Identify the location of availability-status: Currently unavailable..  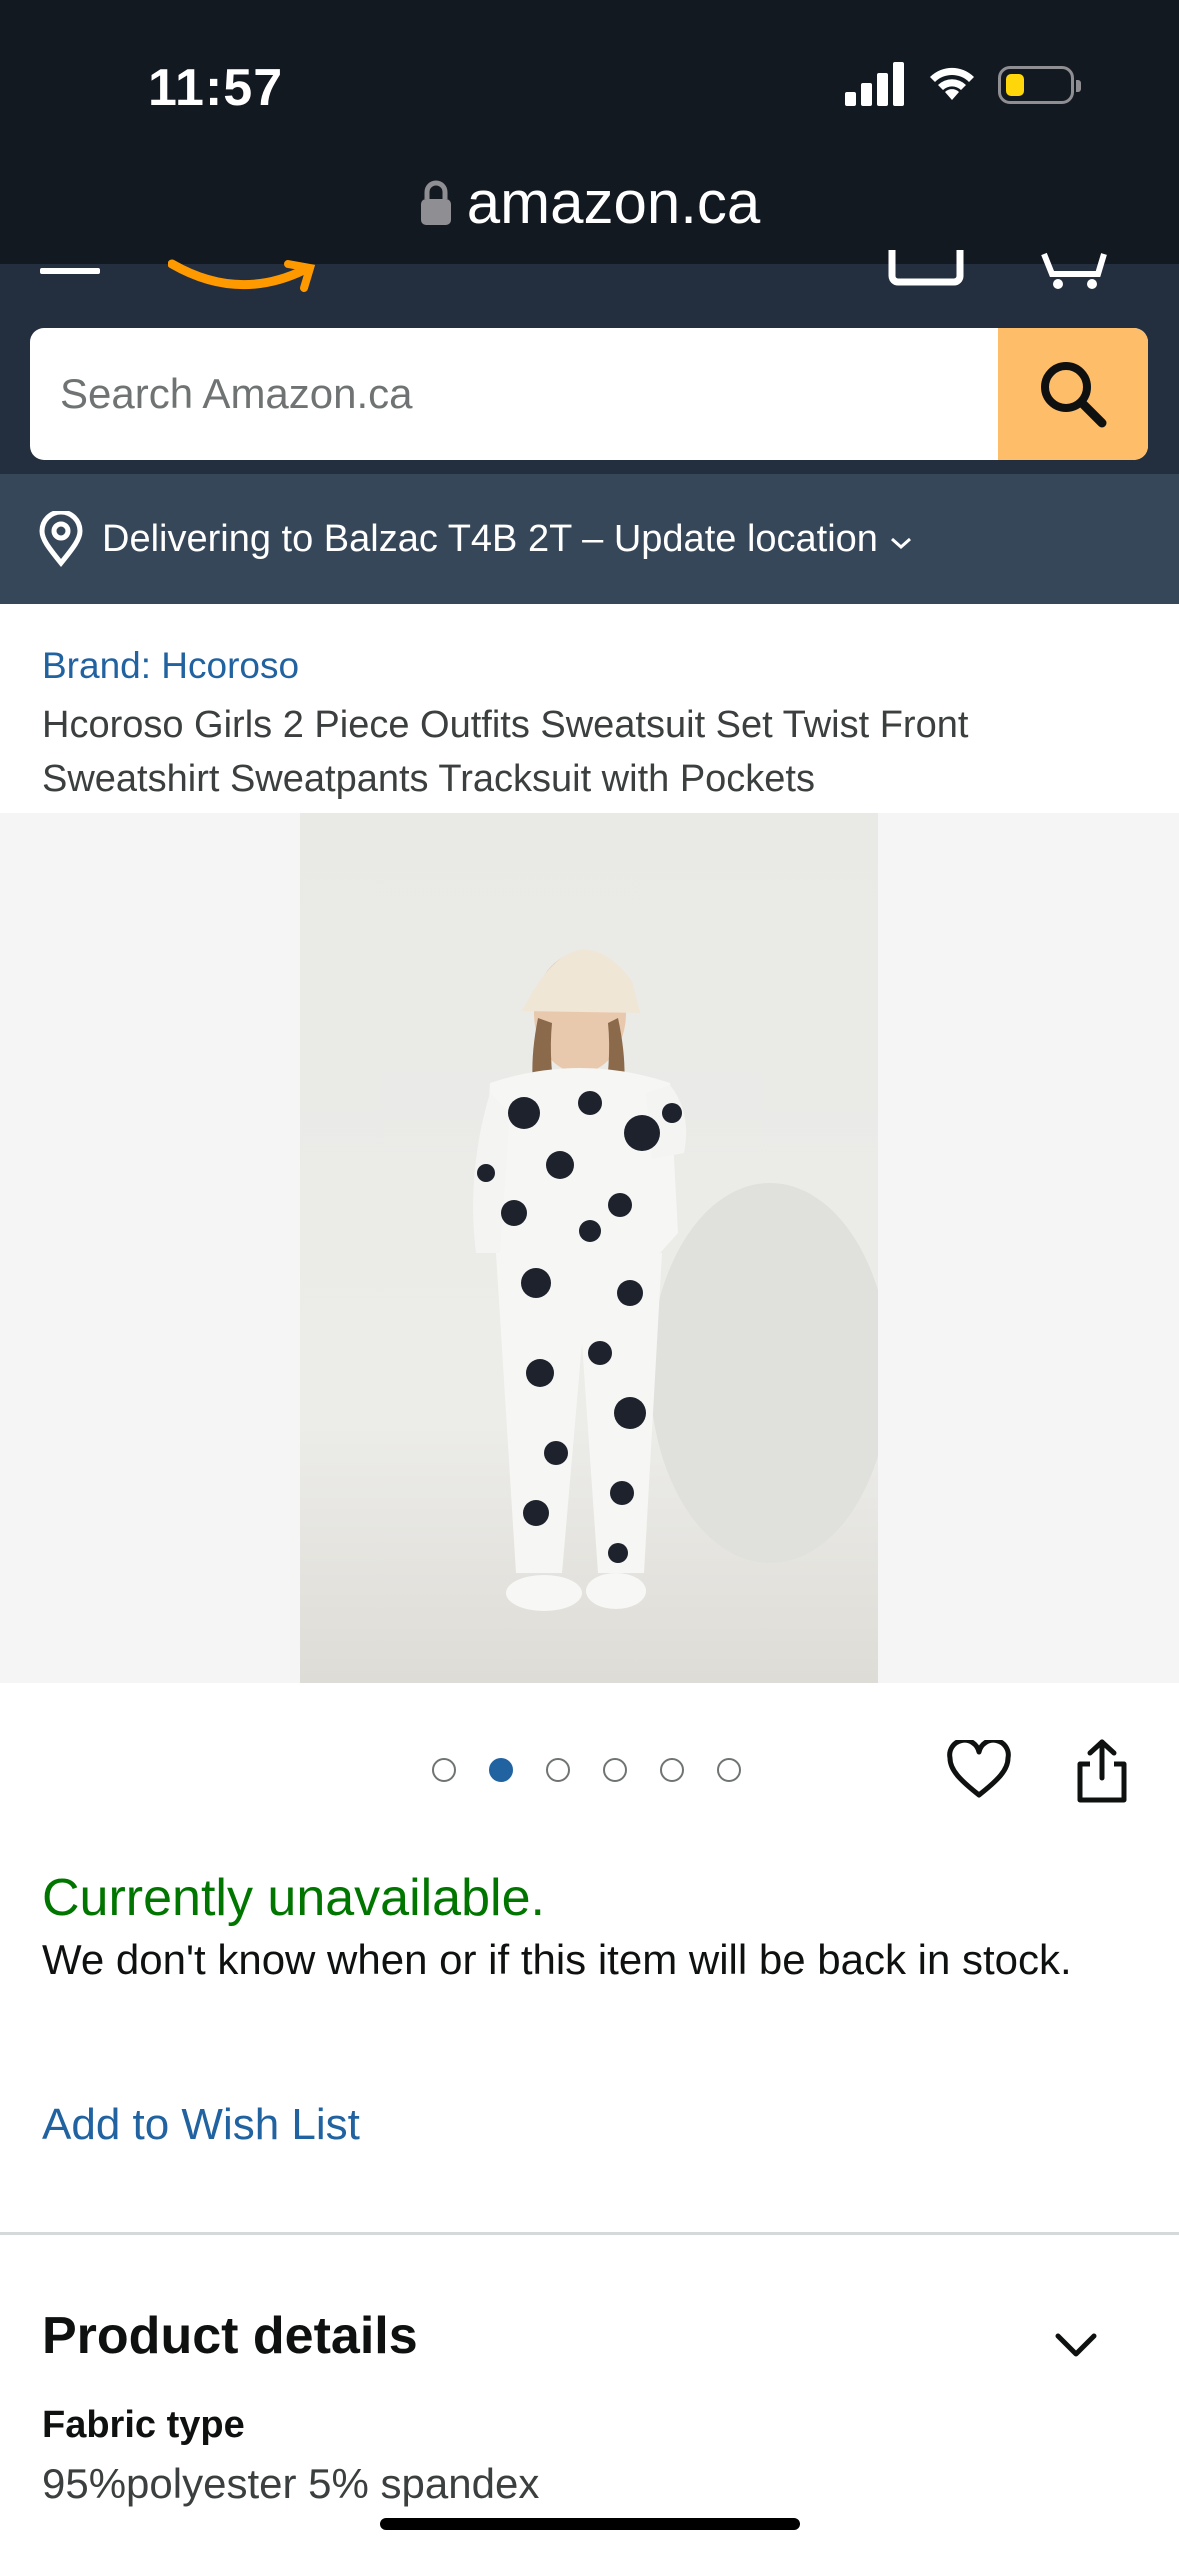
(293, 1898).